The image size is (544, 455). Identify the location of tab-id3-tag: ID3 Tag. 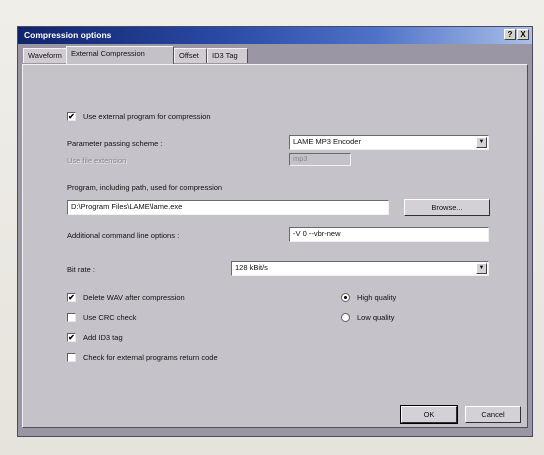
(227, 55).